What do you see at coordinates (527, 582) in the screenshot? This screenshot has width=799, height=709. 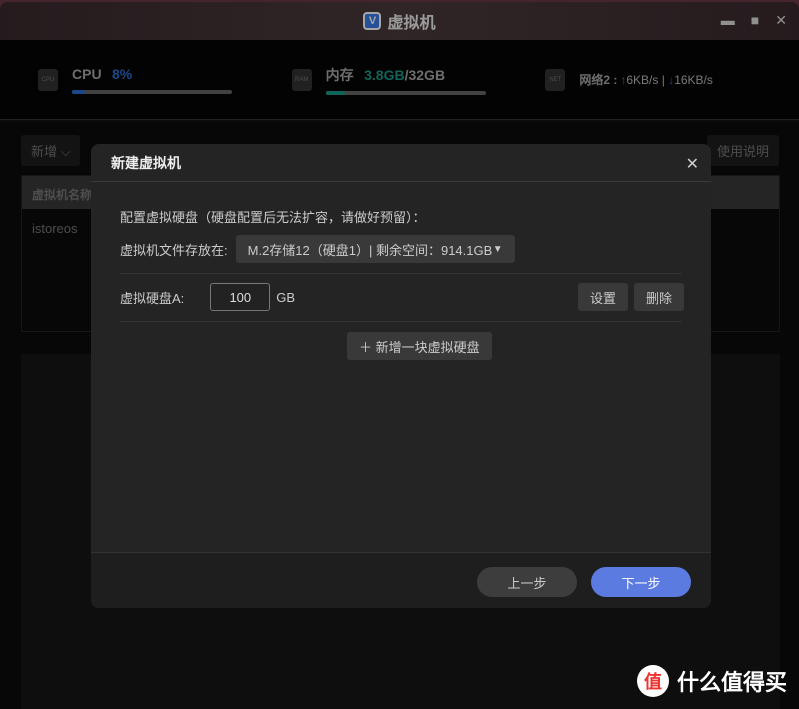 I see `prev-step-button: 上一步` at bounding box center [527, 582].